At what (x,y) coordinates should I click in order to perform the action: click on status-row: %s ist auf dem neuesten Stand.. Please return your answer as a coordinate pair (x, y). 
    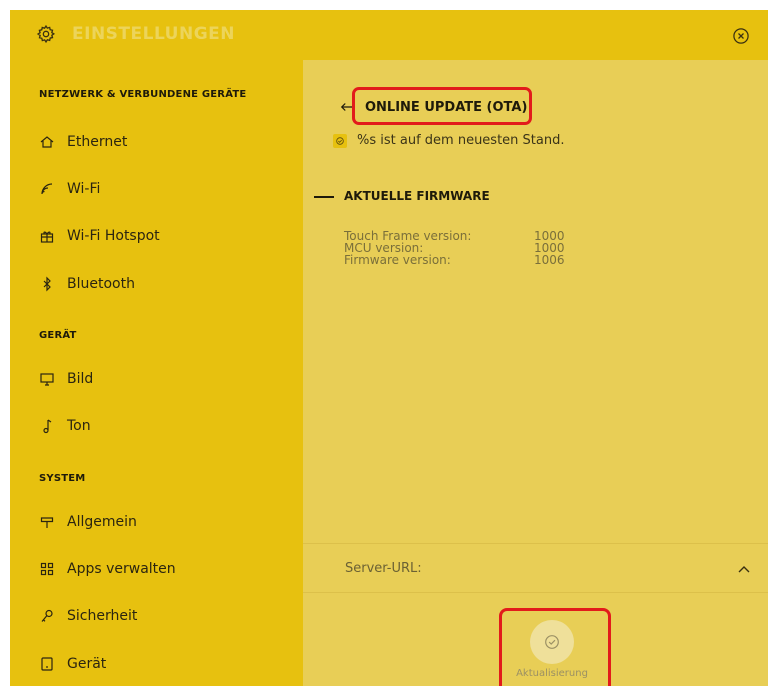
    Looking at the image, I should click on (449, 140).